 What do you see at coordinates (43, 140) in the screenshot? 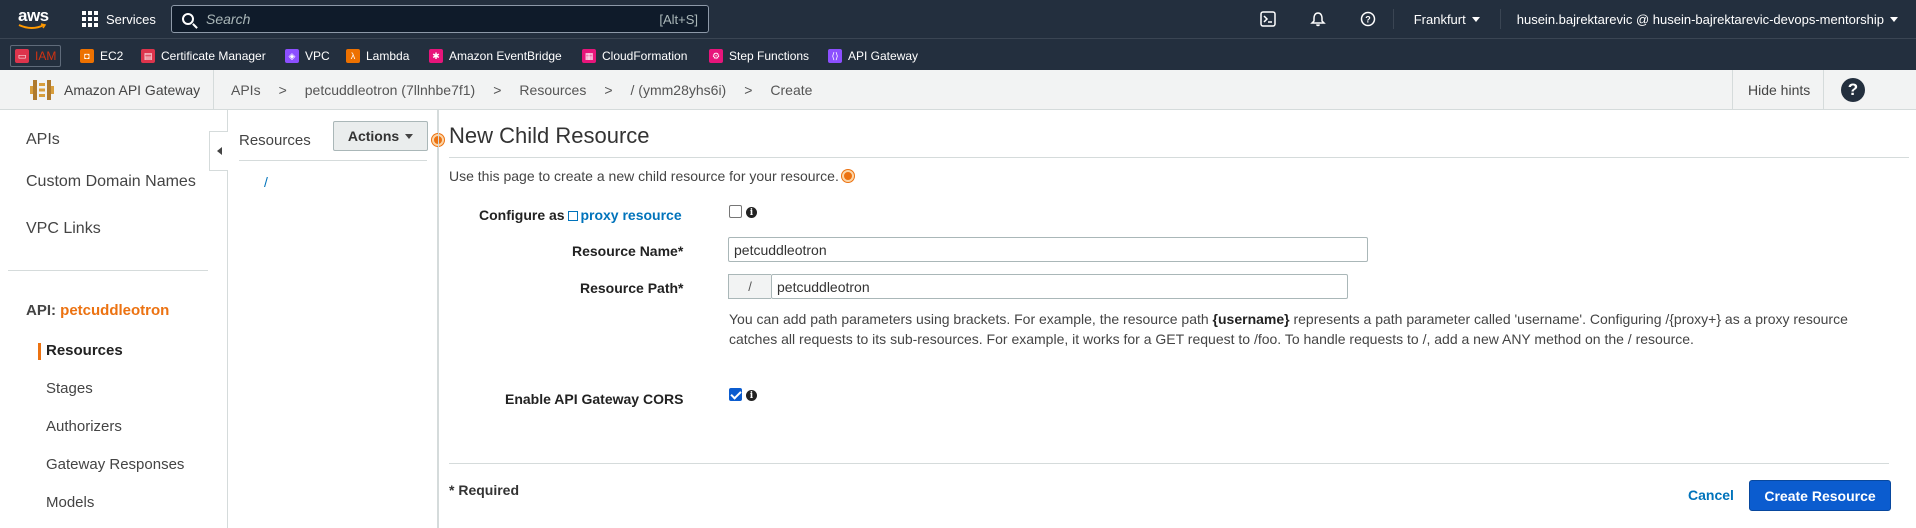
I see `nav-item-apis: APIs` at bounding box center [43, 140].